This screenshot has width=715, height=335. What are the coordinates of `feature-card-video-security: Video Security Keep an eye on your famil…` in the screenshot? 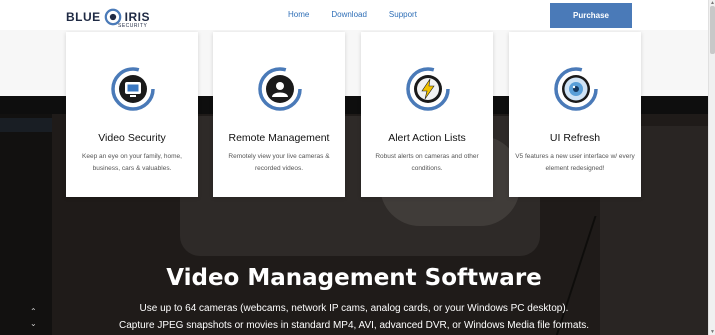 It's located at (132, 114).